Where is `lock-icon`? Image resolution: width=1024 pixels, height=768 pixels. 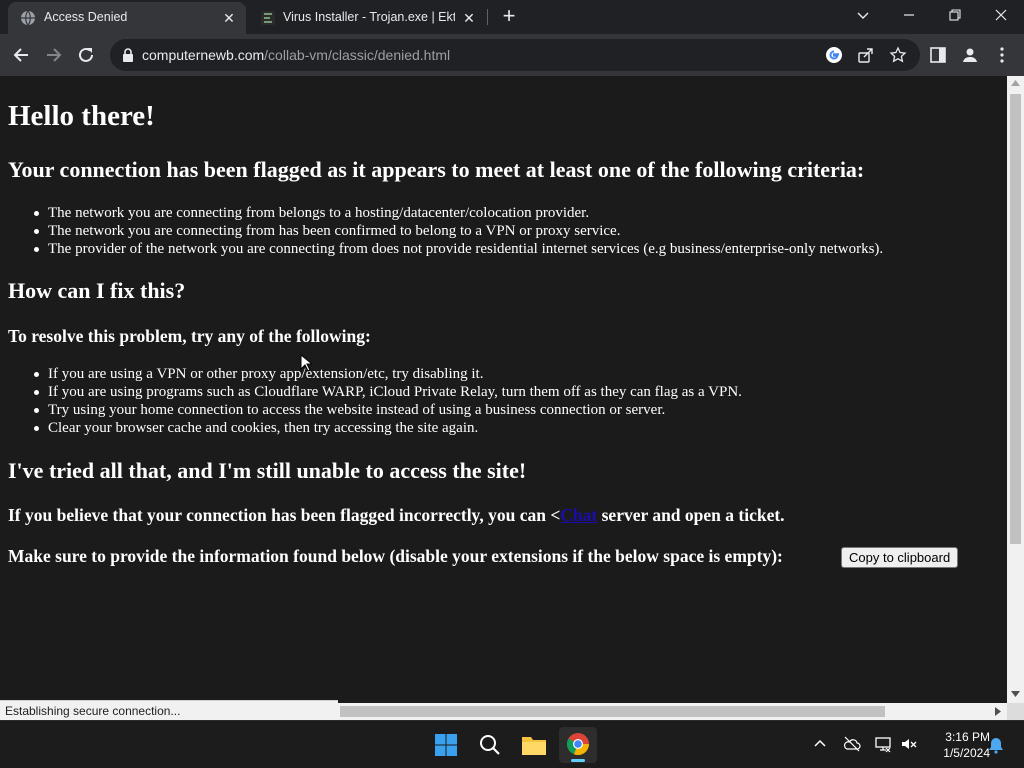 lock-icon is located at coordinates (128, 55).